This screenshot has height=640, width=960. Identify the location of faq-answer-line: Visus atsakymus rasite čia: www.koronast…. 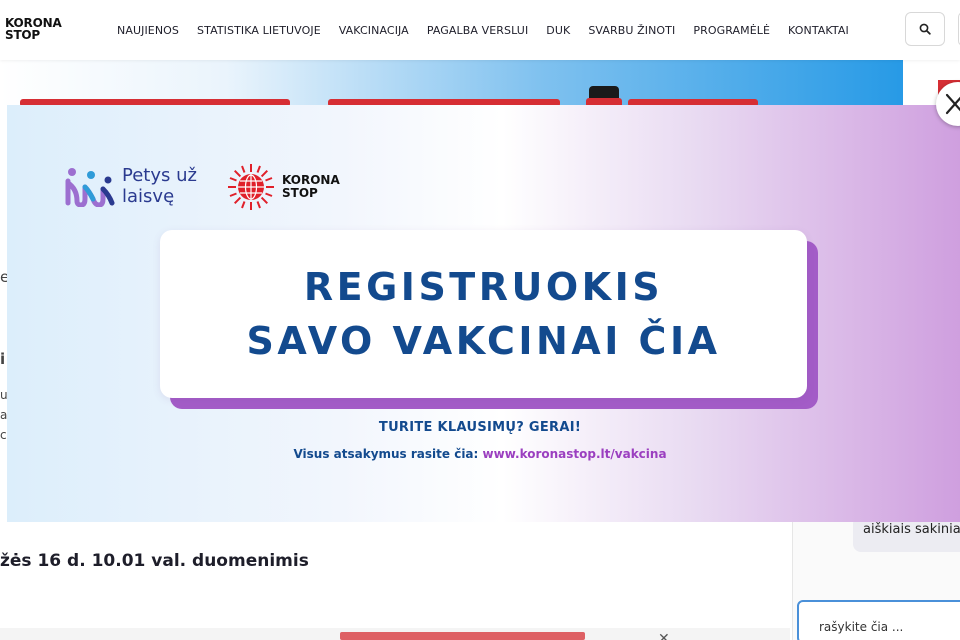
(480, 454).